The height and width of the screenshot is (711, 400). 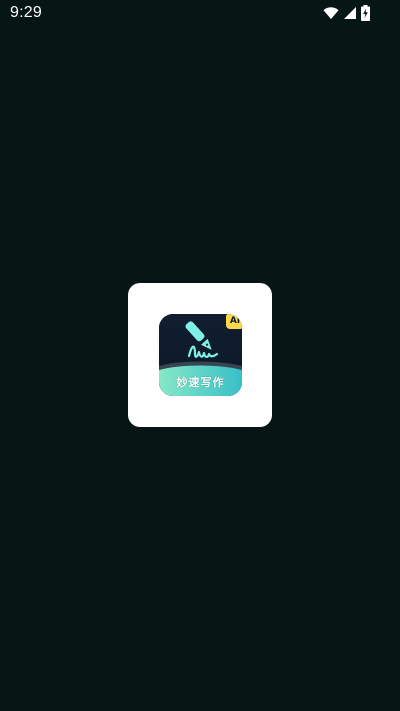 I want to click on splash-logo-card: AI 妙速写作, so click(x=200, y=355).